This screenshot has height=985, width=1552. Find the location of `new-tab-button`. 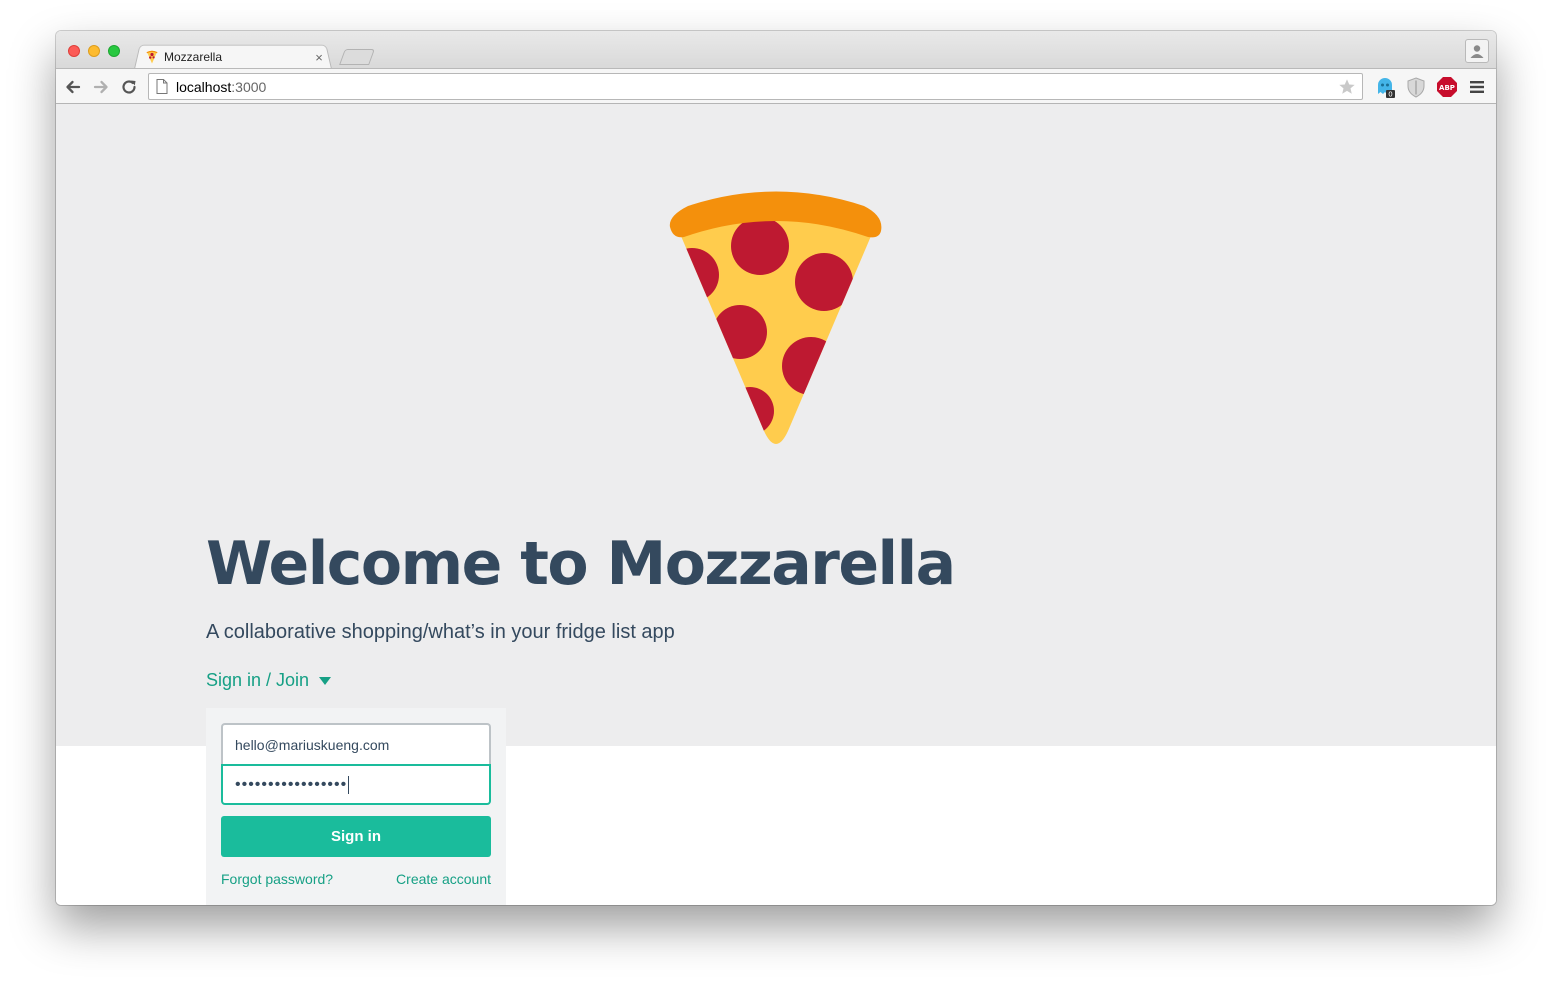

new-tab-button is located at coordinates (357, 57).